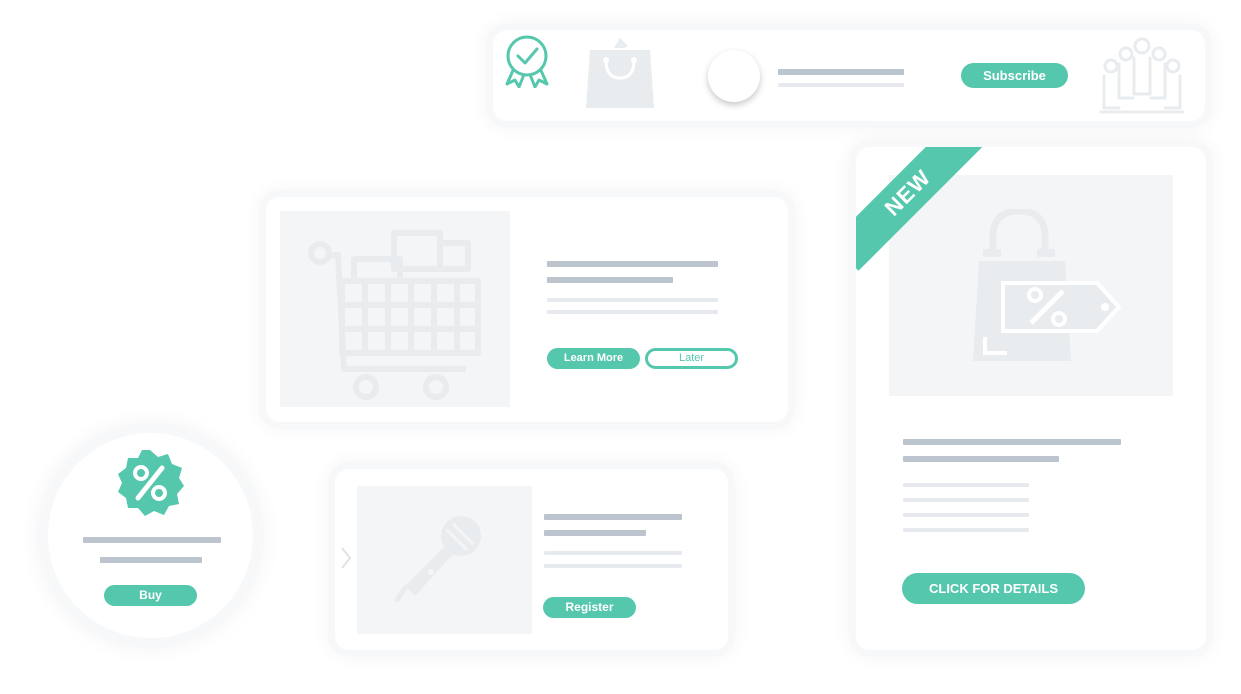  What do you see at coordinates (151, 560) in the screenshot?
I see `discount-subtitle-line` at bounding box center [151, 560].